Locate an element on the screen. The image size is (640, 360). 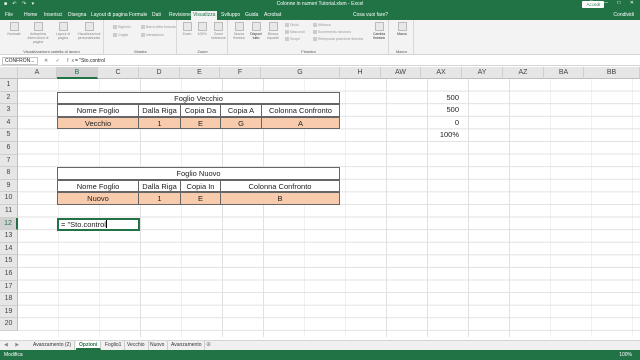
tab-formule: Formule is located at coordinates (138, 15).